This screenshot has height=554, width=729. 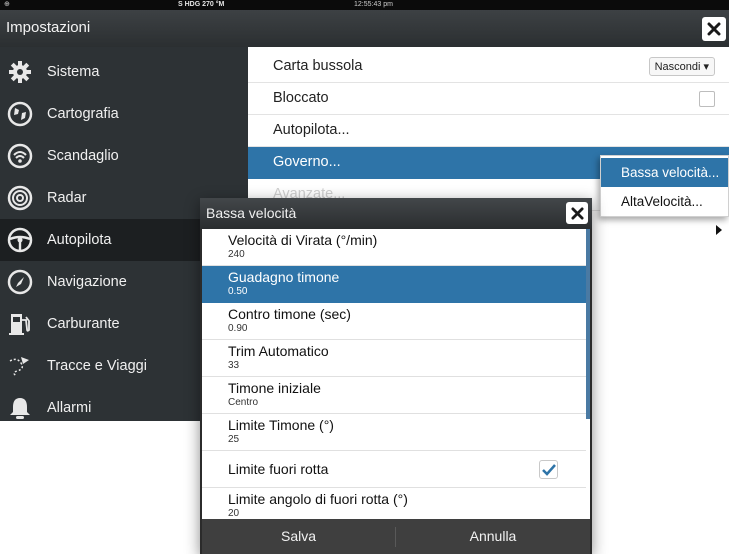 What do you see at coordinates (493, 536) in the screenshot?
I see `cancel-button: Annulla` at bounding box center [493, 536].